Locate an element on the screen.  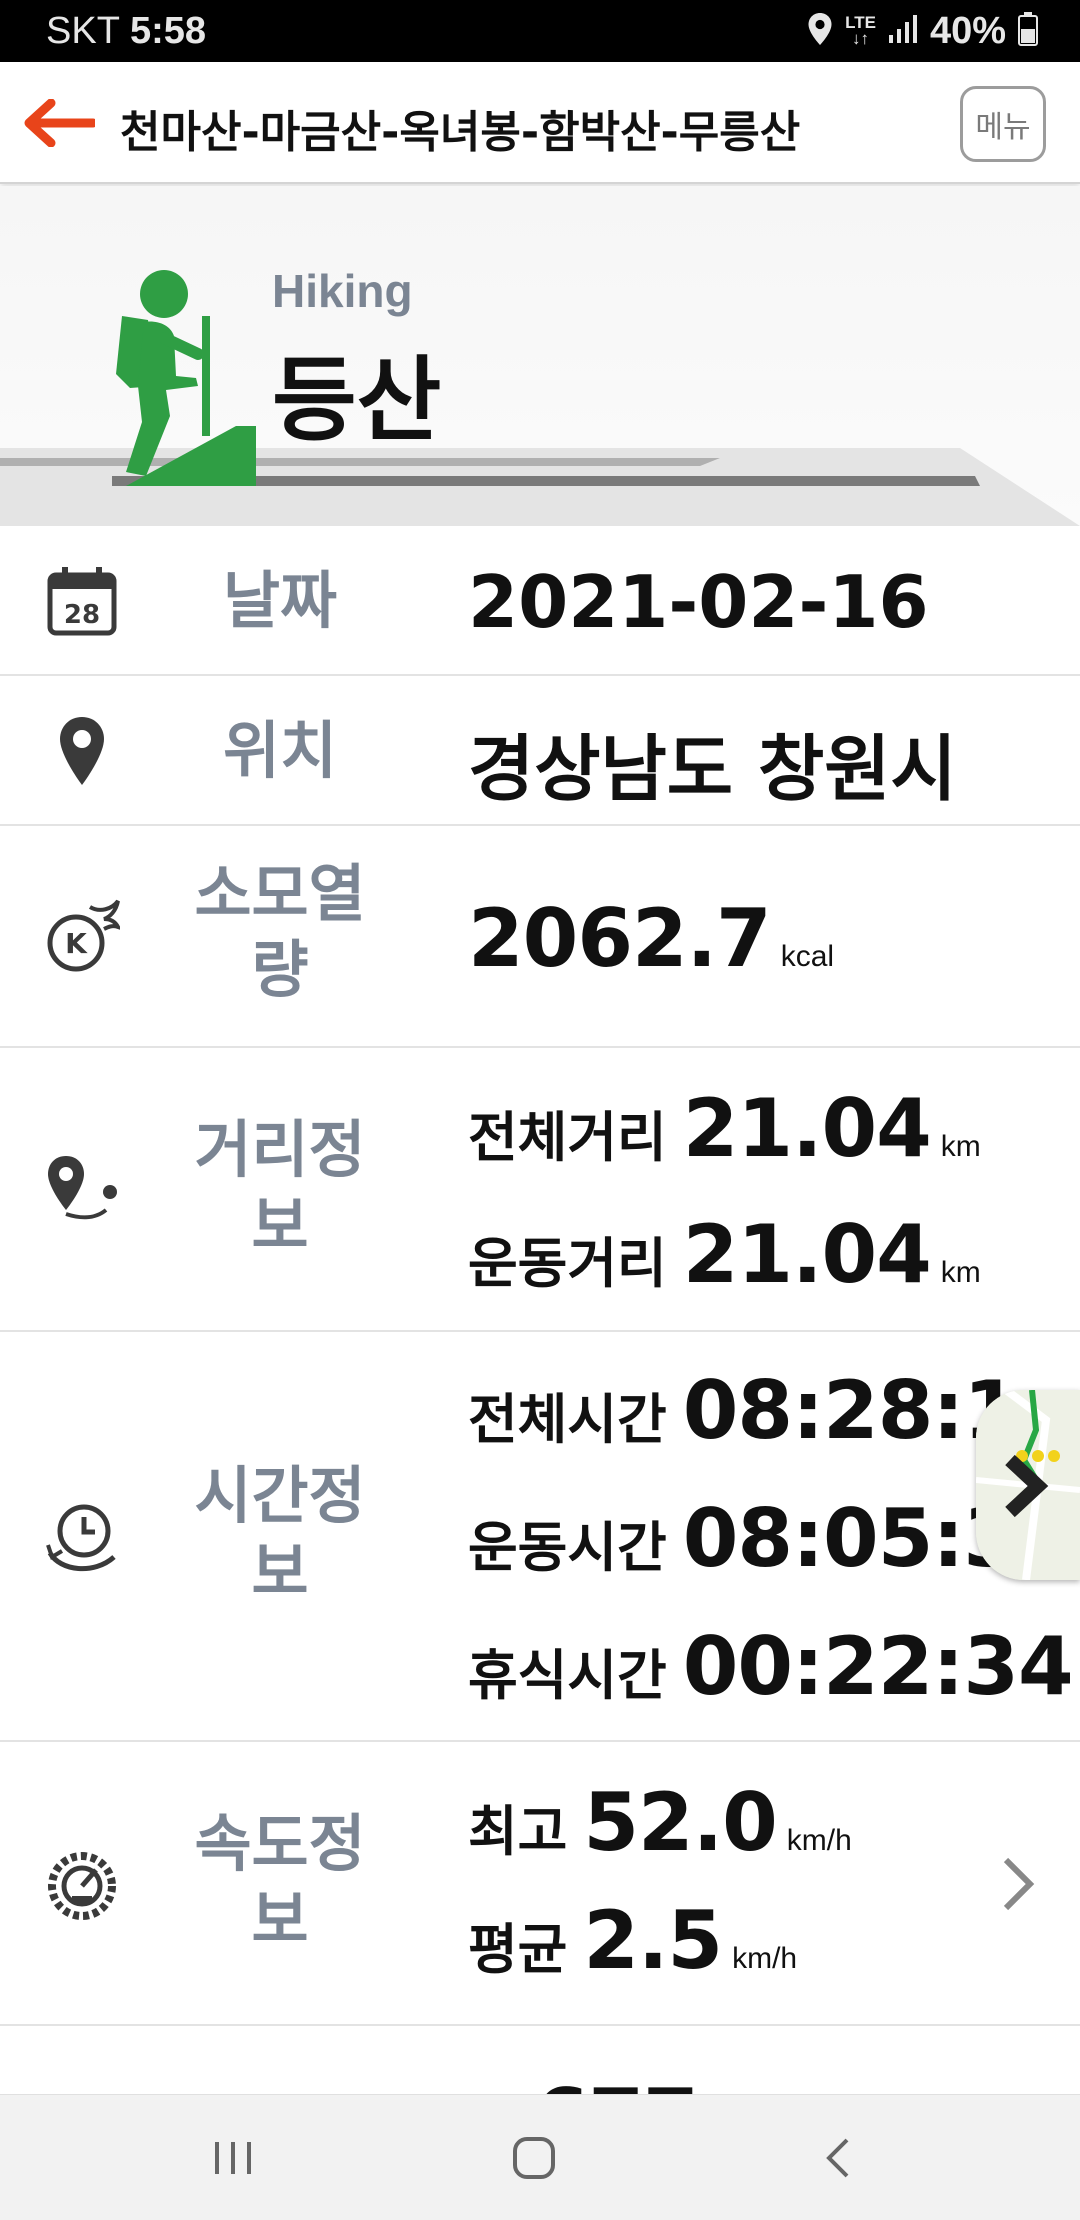
rest-time-line: 휴식시간 00:22:34 is located at coordinates (771, 1666).